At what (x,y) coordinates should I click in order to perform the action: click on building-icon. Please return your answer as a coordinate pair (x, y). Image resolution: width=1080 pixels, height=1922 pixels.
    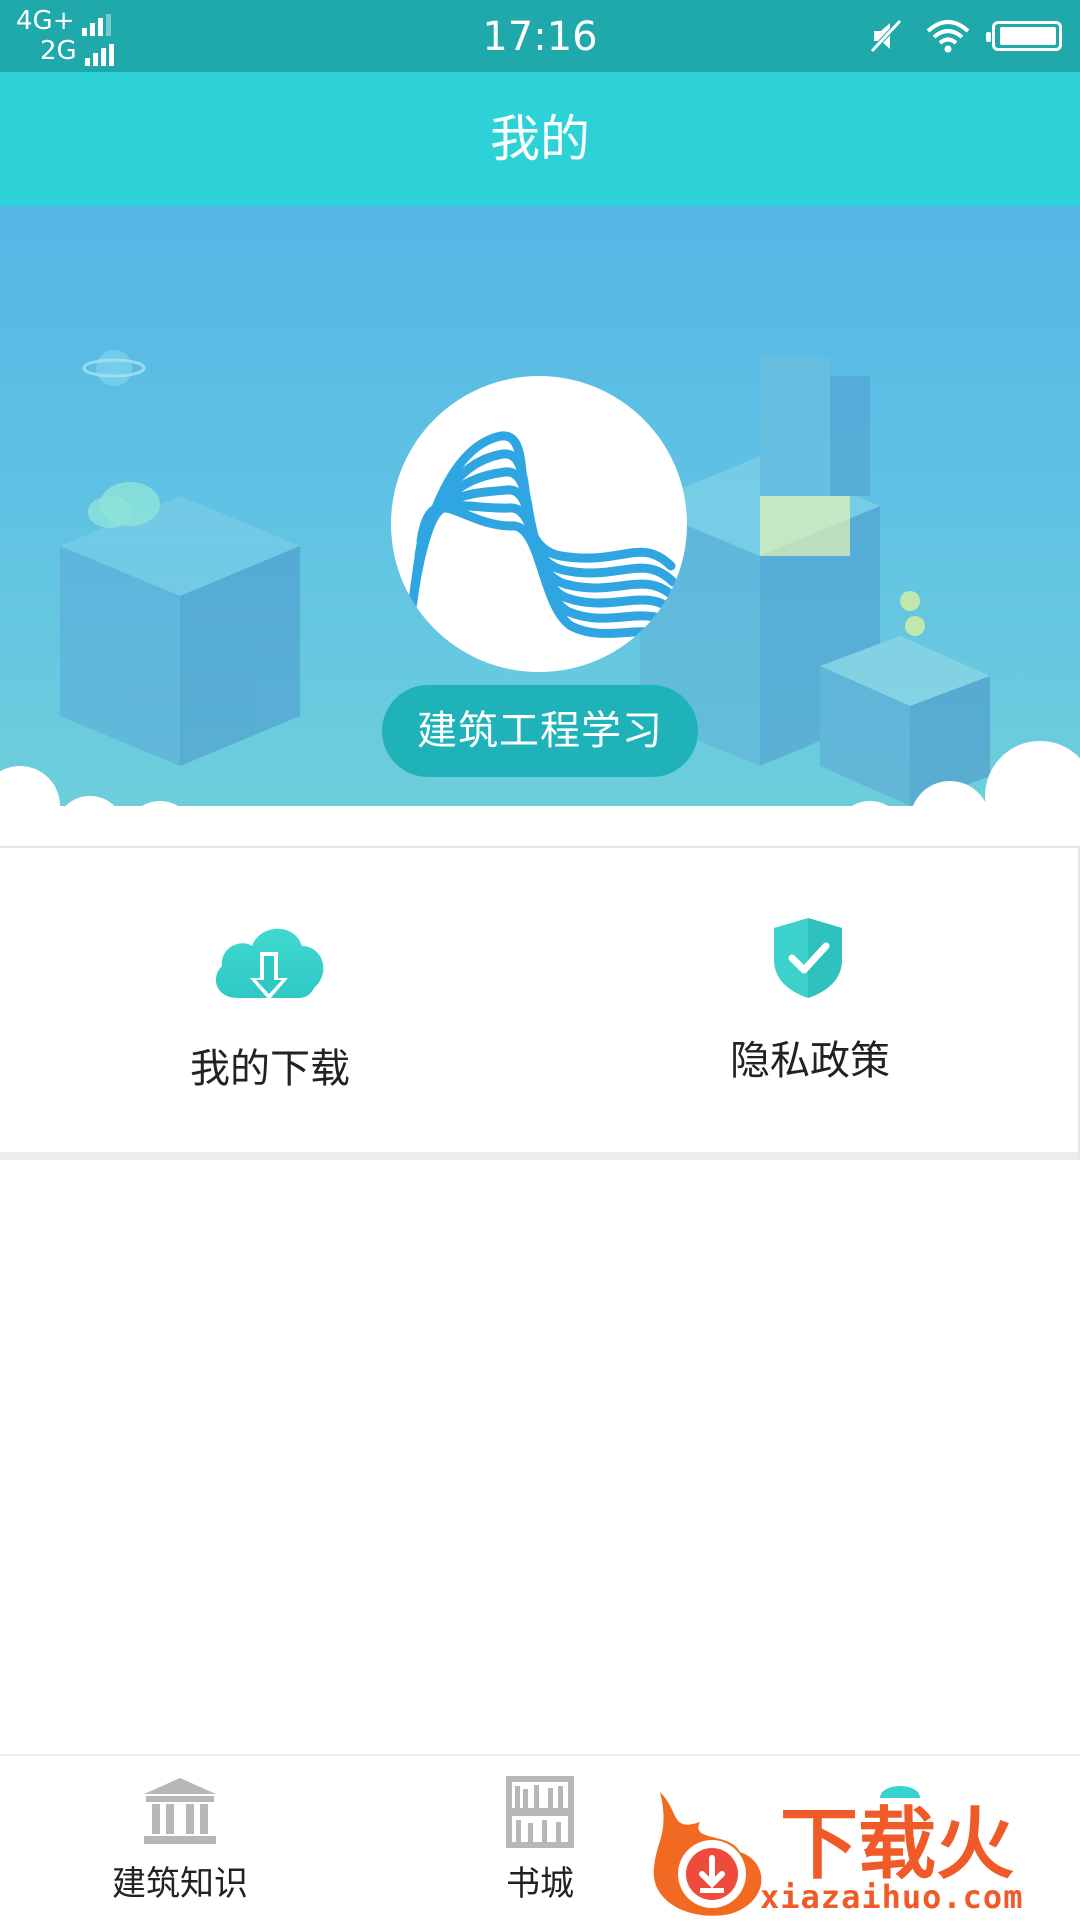
    Looking at the image, I should click on (180, 1811).